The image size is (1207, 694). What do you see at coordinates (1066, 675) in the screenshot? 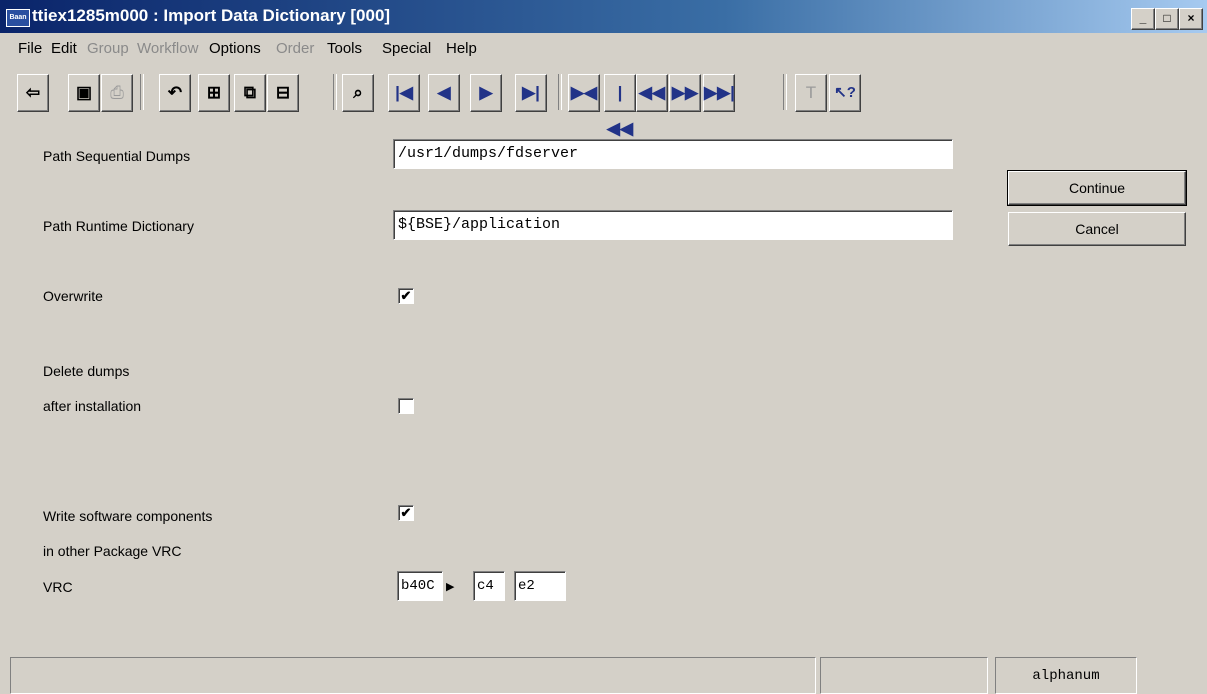
I see `field-type-indicator: alphanum` at bounding box center [1066, 675].